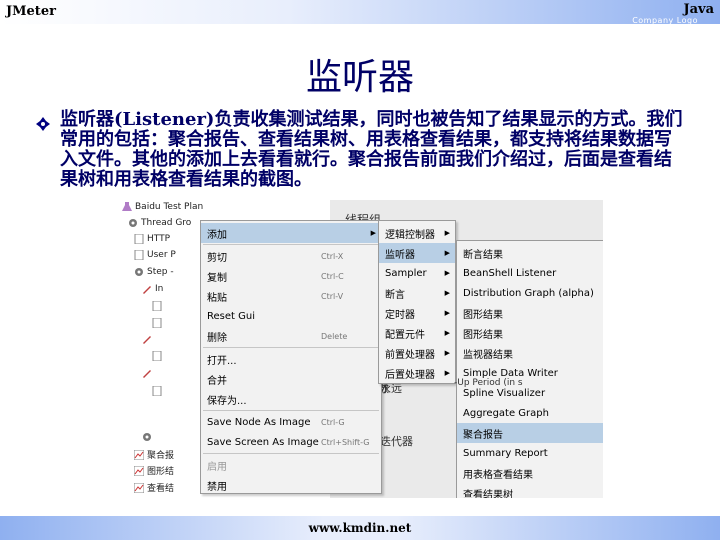 This screenshot has height=540, width=720. What do you see at coordinates (217, 298) in the screenshot?
I see `menu-item-label: 粘贴` at bounding box center [217, 298].